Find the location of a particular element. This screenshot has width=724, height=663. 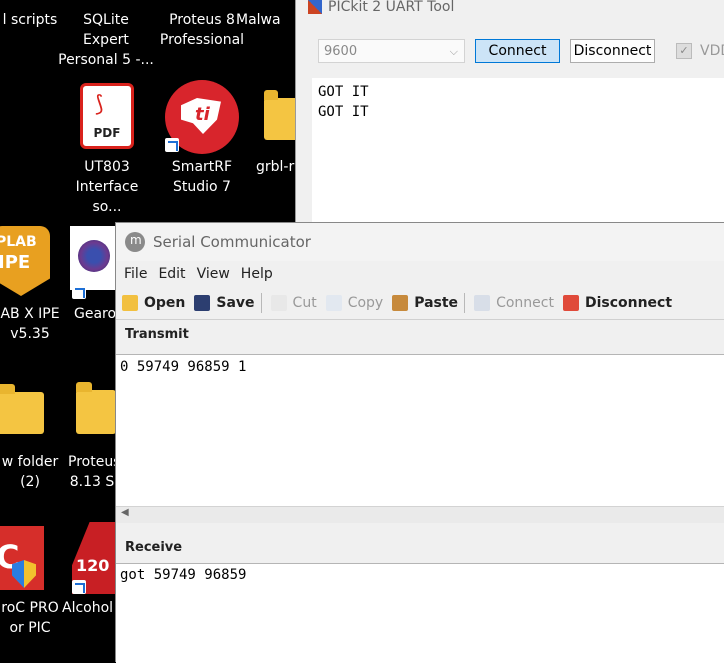

clipboard-icon is located at coordinates (400, 303).